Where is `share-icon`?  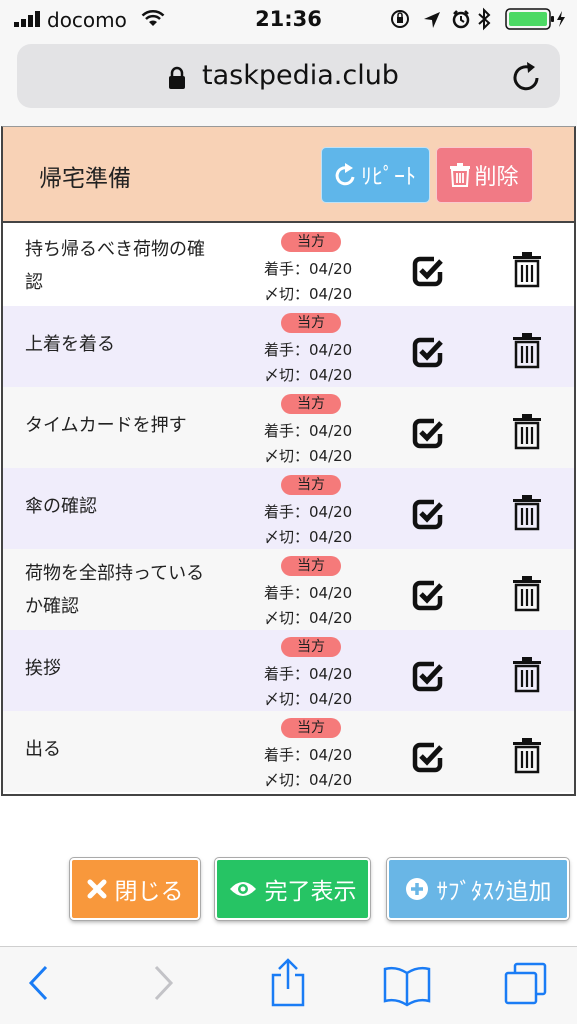
share-icon is located at coordinates (288, 983).